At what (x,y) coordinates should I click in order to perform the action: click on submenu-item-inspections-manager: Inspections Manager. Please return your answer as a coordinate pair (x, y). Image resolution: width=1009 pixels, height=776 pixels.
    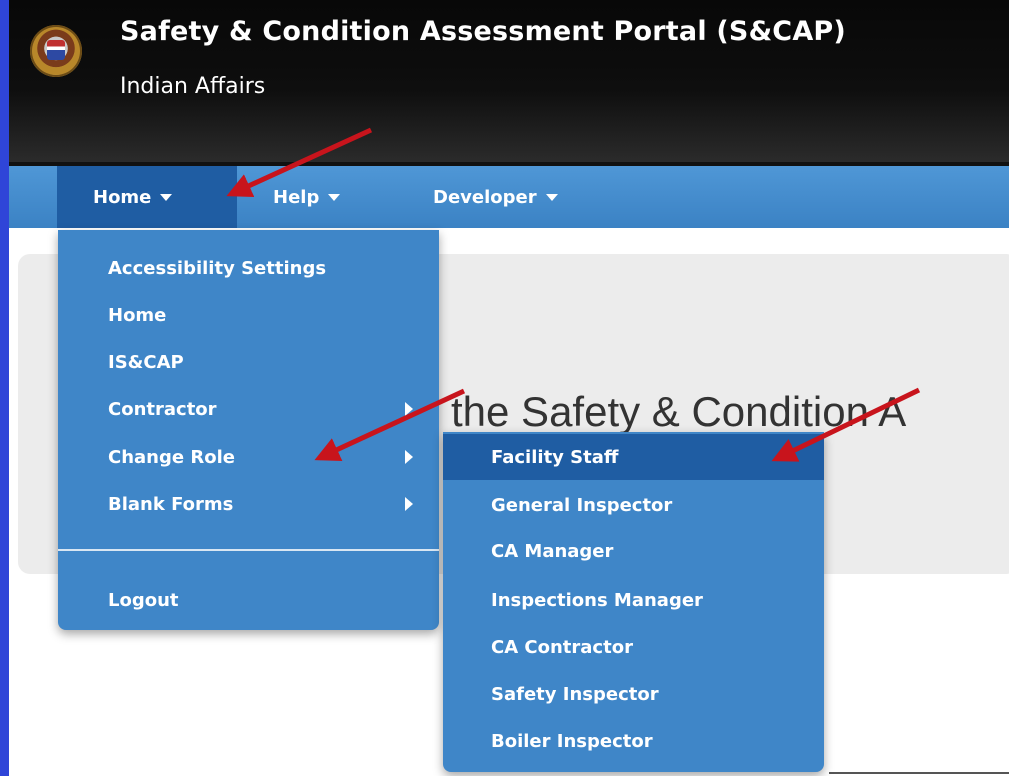
    Looking at the image, I should click on (633, 600).